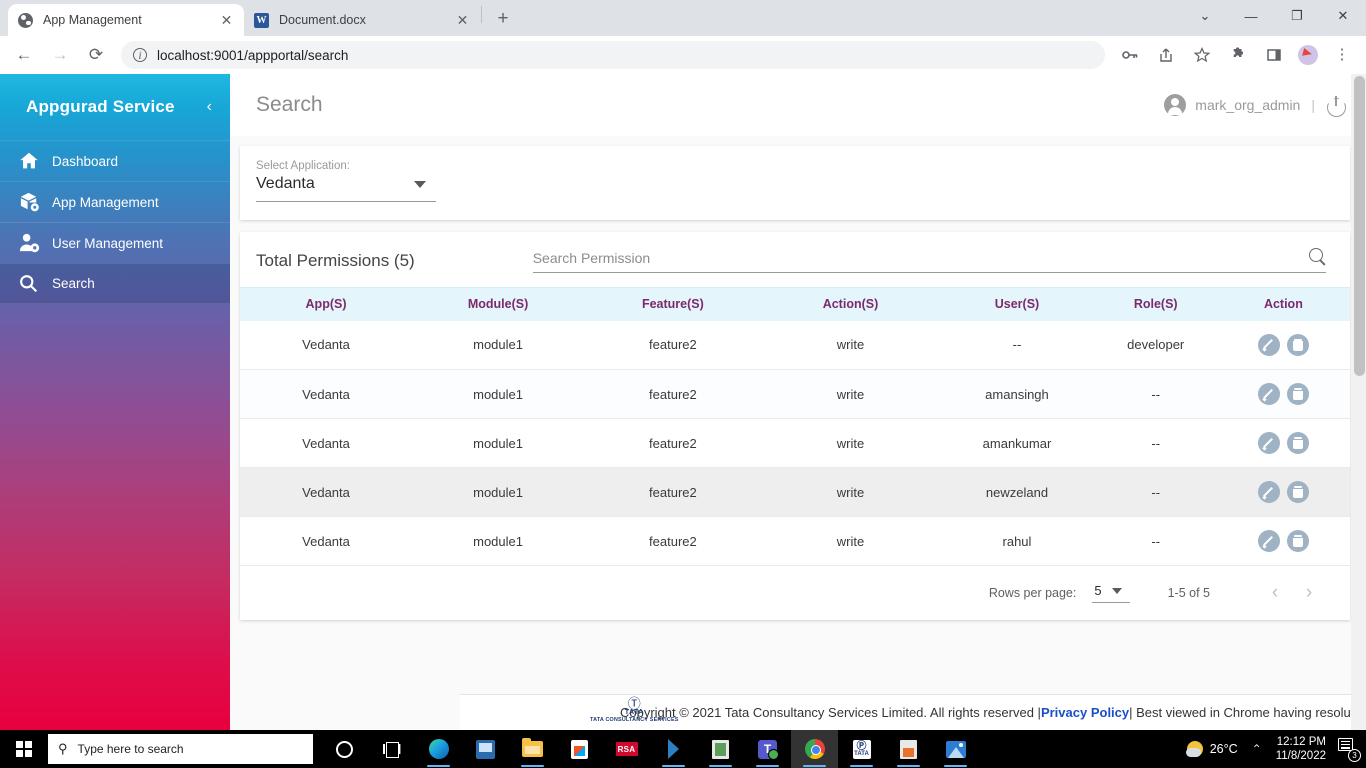 This screenshot has height=768, width=1366. I want to click on microsoft-teams-icon, so click(767, 749).